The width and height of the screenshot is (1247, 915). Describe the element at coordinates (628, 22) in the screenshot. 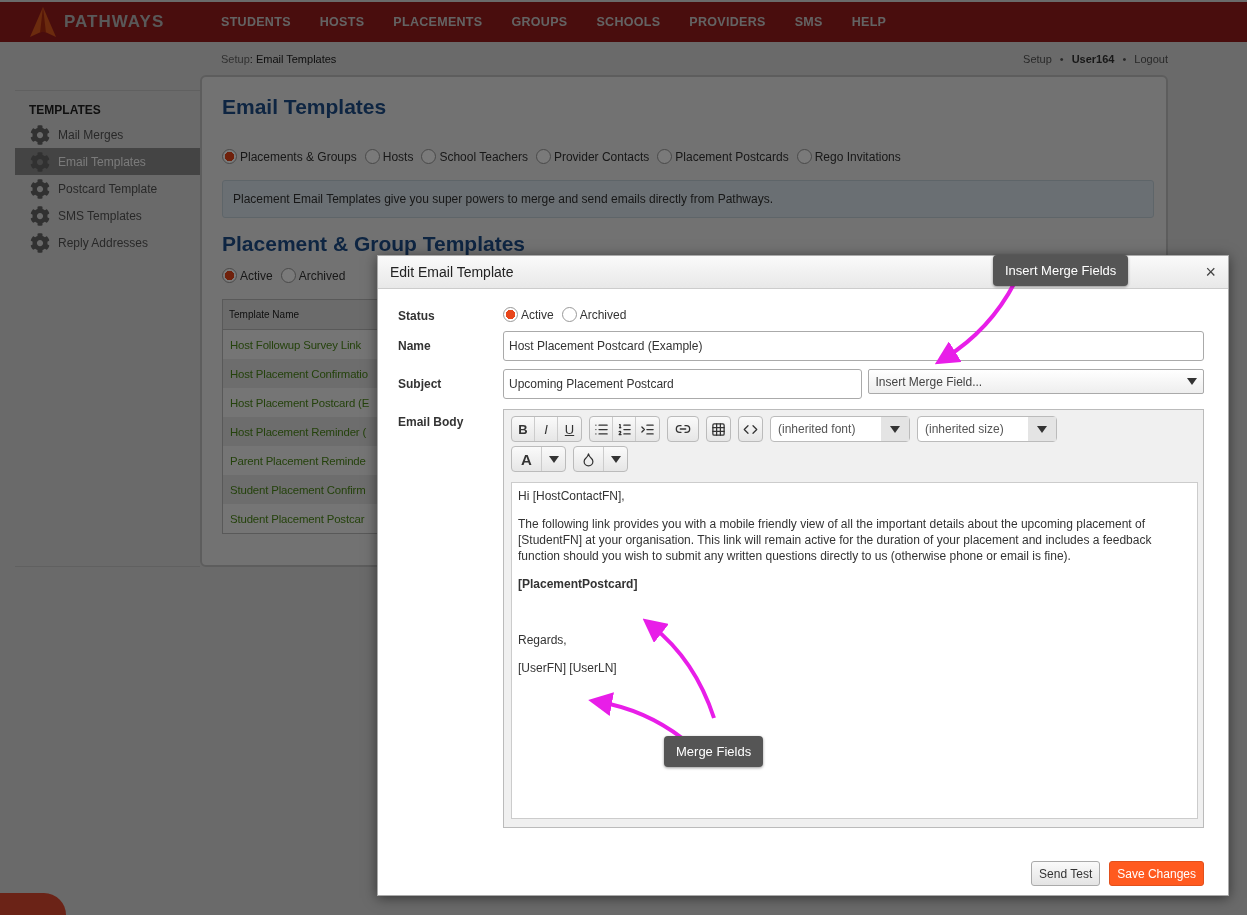

I see `nav-link: SCHOOLS` at that location.